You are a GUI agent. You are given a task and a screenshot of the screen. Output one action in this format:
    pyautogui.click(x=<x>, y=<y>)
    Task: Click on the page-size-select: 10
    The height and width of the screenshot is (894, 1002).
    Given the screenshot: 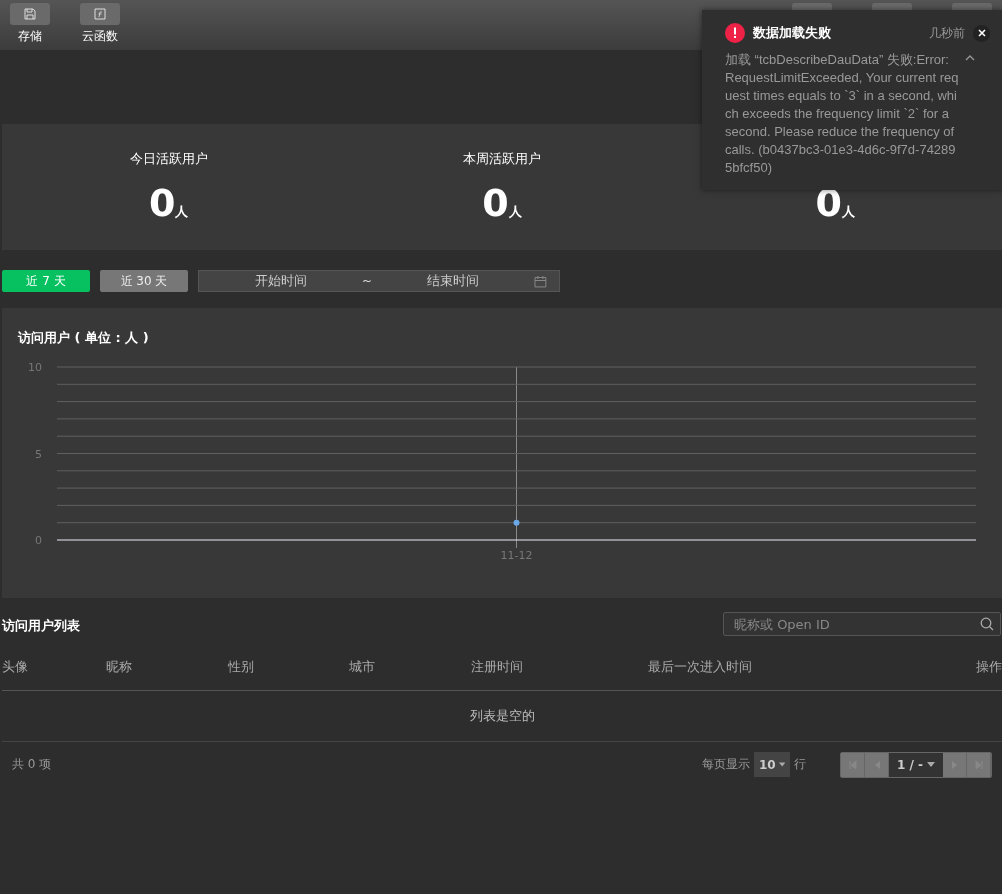 What is the action you would take?
    pyautogui.click(x=772, y=764)
    